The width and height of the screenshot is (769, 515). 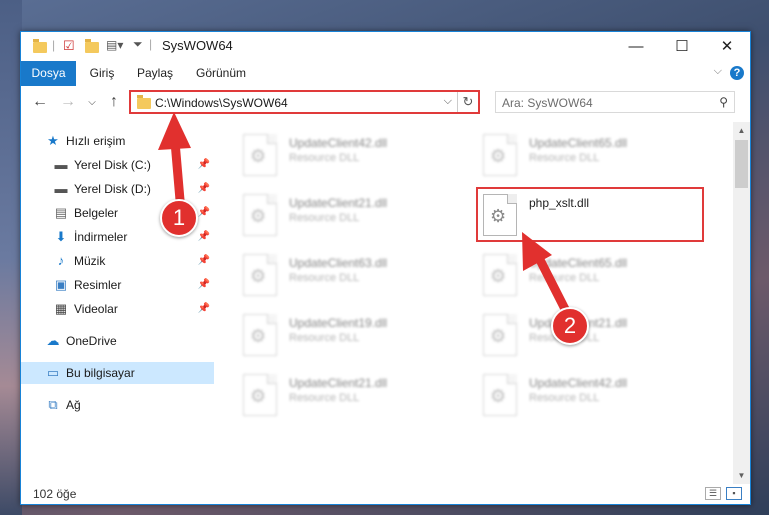 What do you see at coordinates (144, 102) in the screenshot?
I see `folder-icon` at bounding box center [144, 102].